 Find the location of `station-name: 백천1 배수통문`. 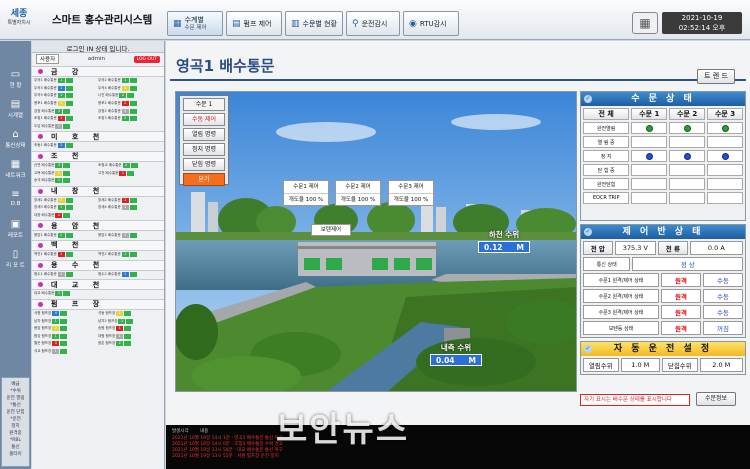

station-name: 백천1 배수통문 is located at coordinates (45, 254).